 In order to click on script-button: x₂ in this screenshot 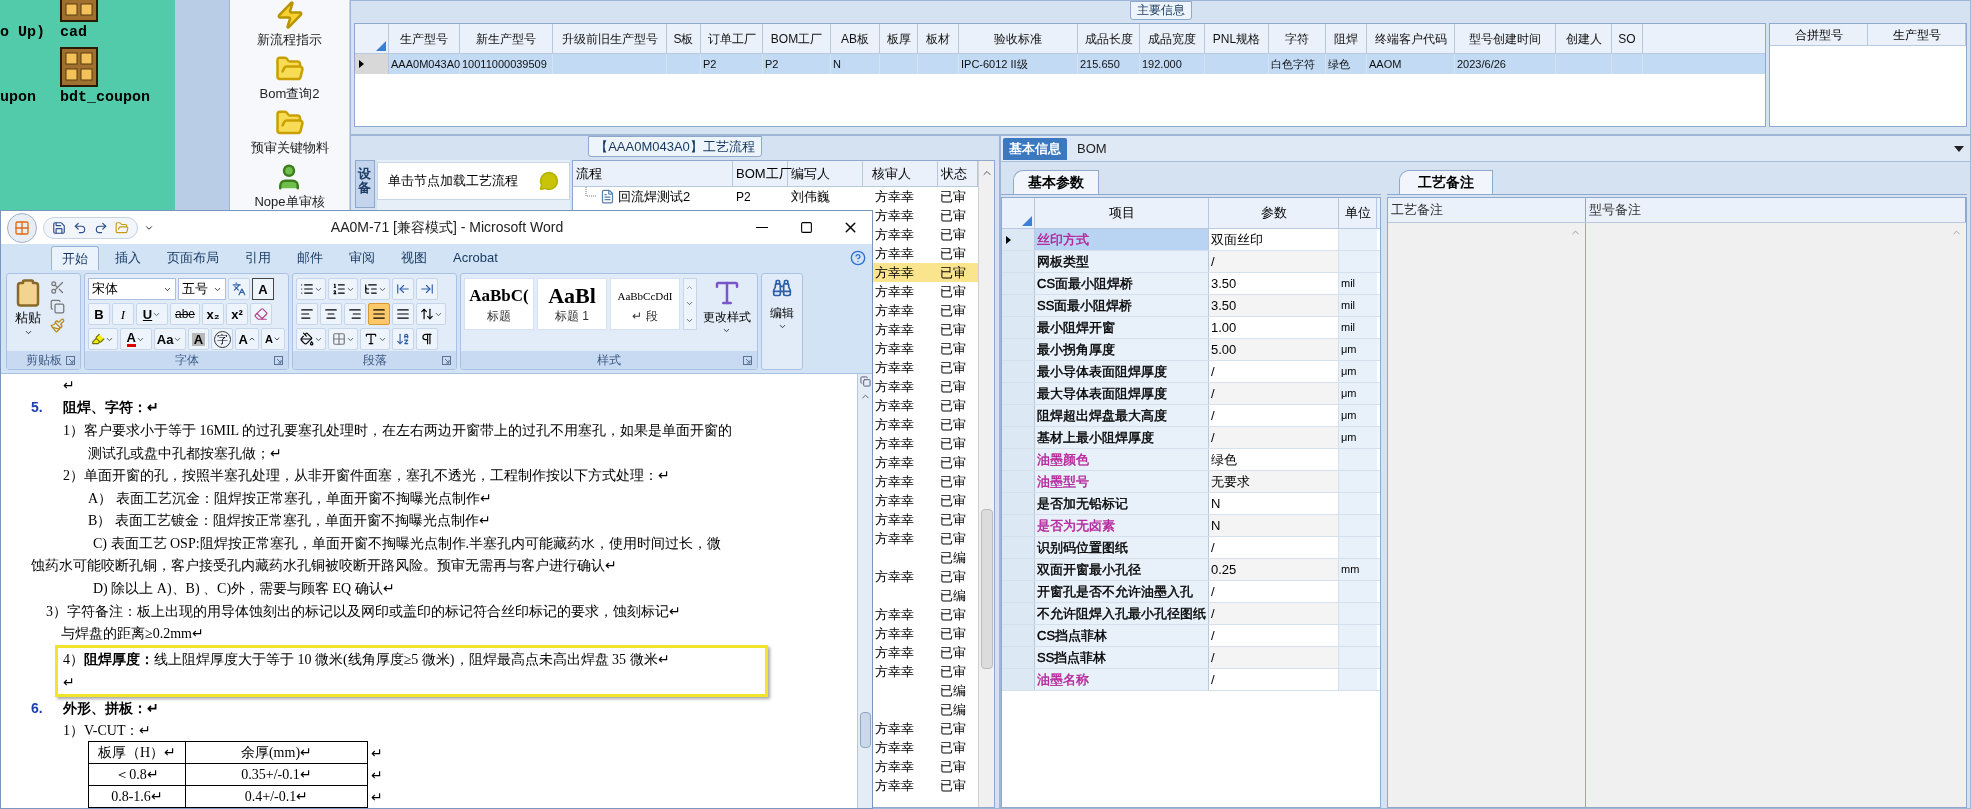, I will do `click(213, 314)`.